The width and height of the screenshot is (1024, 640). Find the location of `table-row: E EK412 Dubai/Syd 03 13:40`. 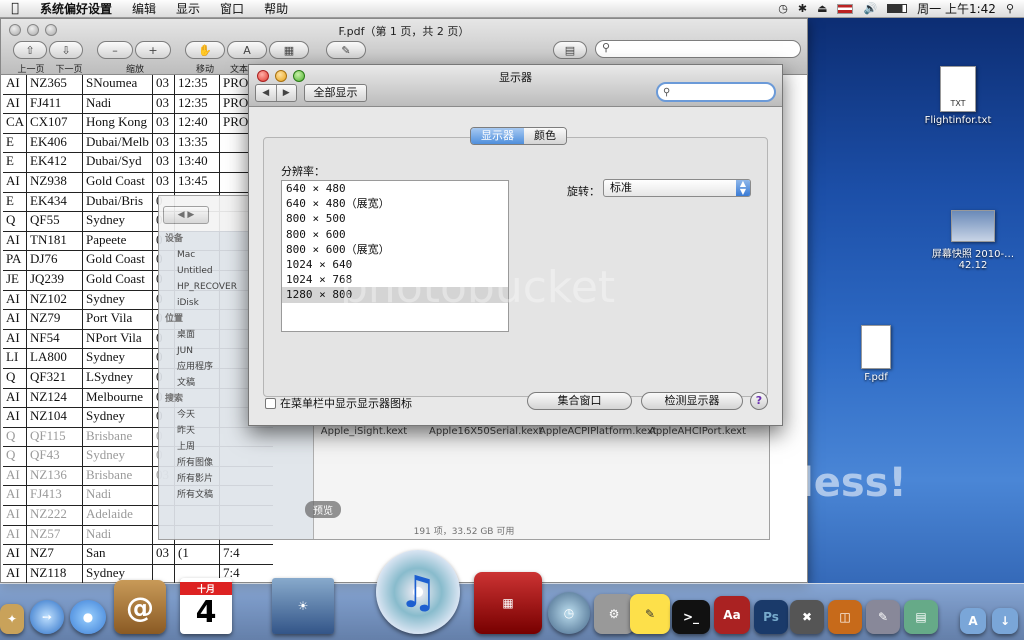

table-row: E EK412 Dubai/Syd 03 13:40 is located at coordinates (138, 163).